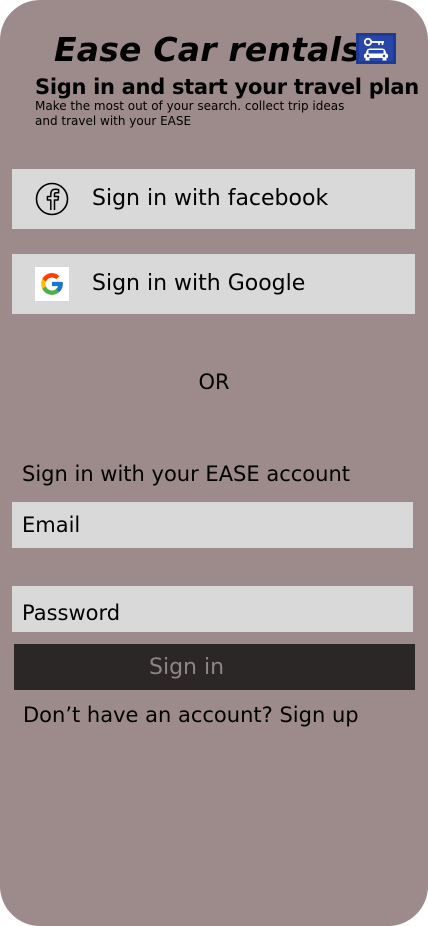 The image size is (428, 926). I want to click on account-signin-heading: Sign in with your EASE account, so click(186, 474).